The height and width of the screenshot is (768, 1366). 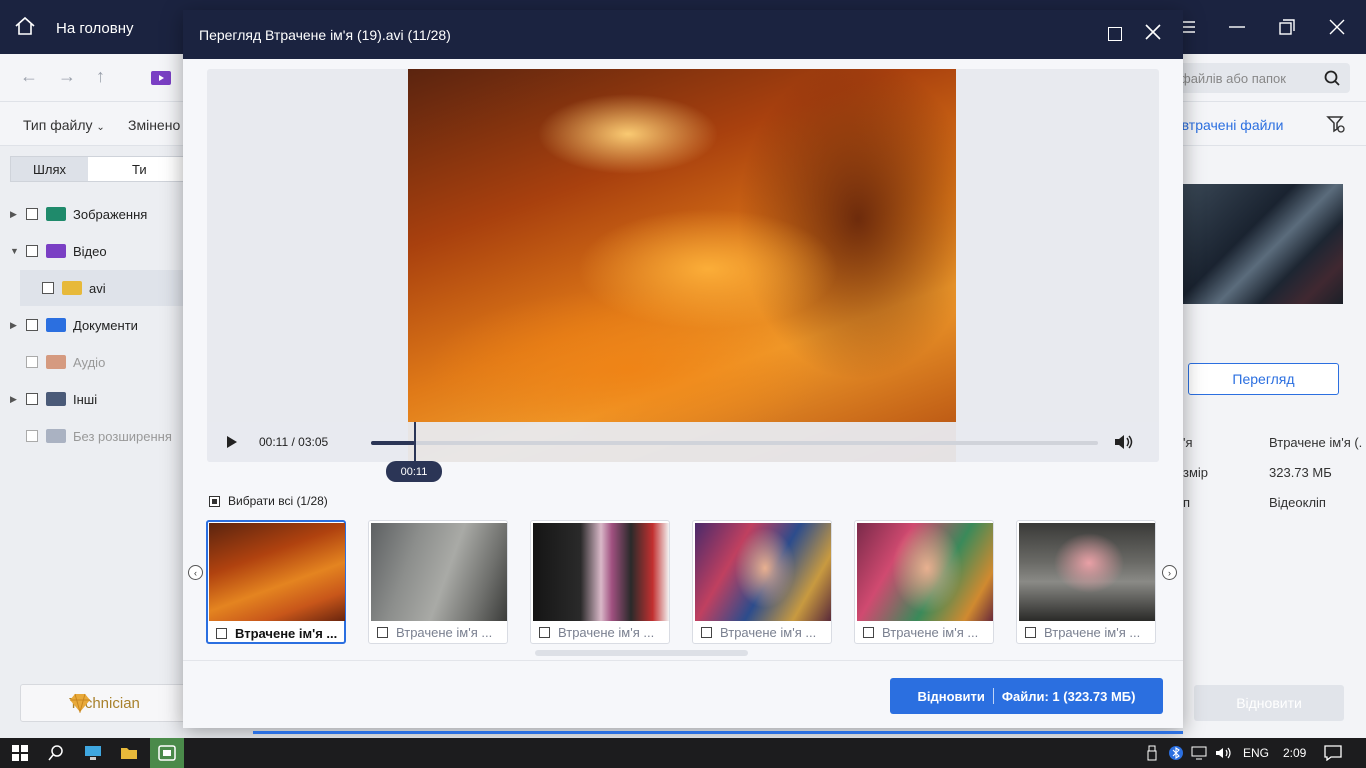 What do you see at coordinates (1336, 125) in the screenshot?
I see `filter-icon` at bounding box center [1336, 125].